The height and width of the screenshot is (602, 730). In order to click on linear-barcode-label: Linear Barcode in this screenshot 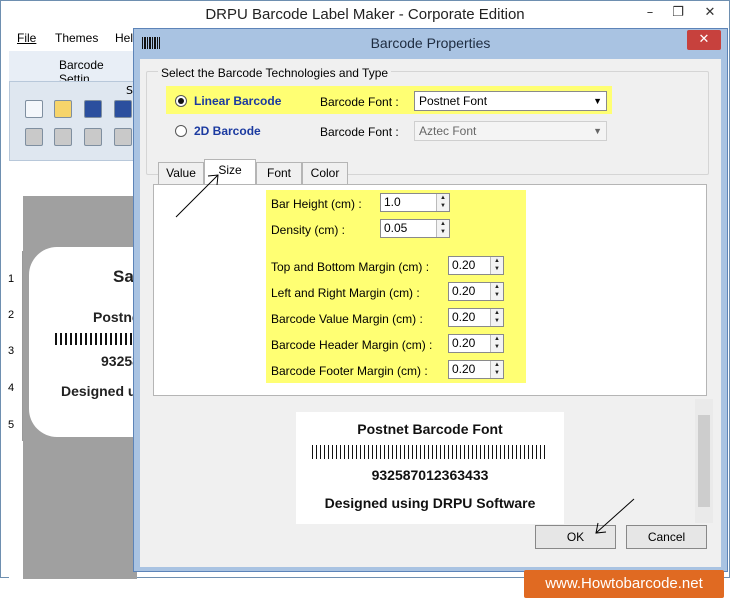, I will do `click(237, 101)`.